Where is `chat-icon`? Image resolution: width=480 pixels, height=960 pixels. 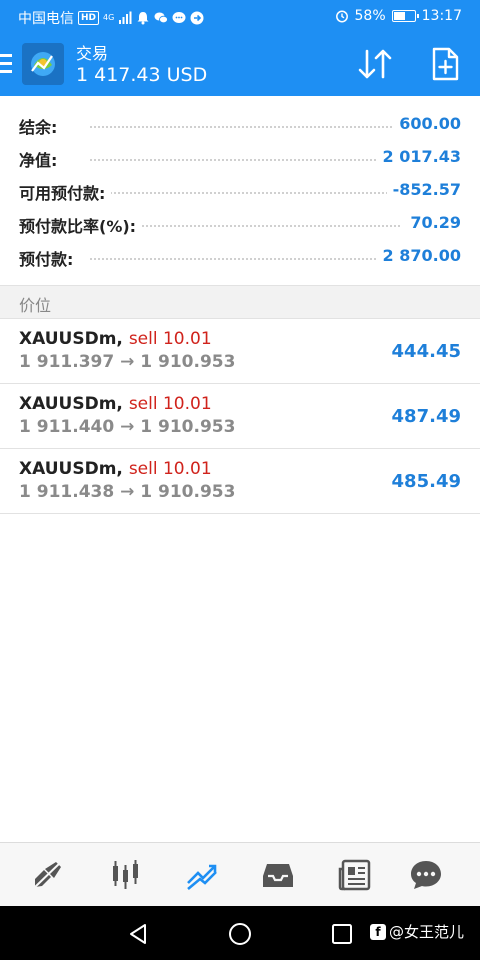
chat-icon is located at coordinates (426, 875).